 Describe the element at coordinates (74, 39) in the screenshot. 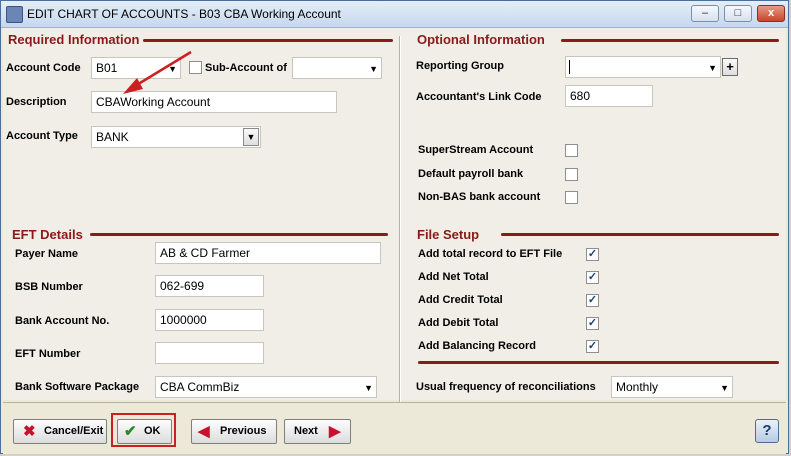

I see `required-information-title: Required Information` at that location.